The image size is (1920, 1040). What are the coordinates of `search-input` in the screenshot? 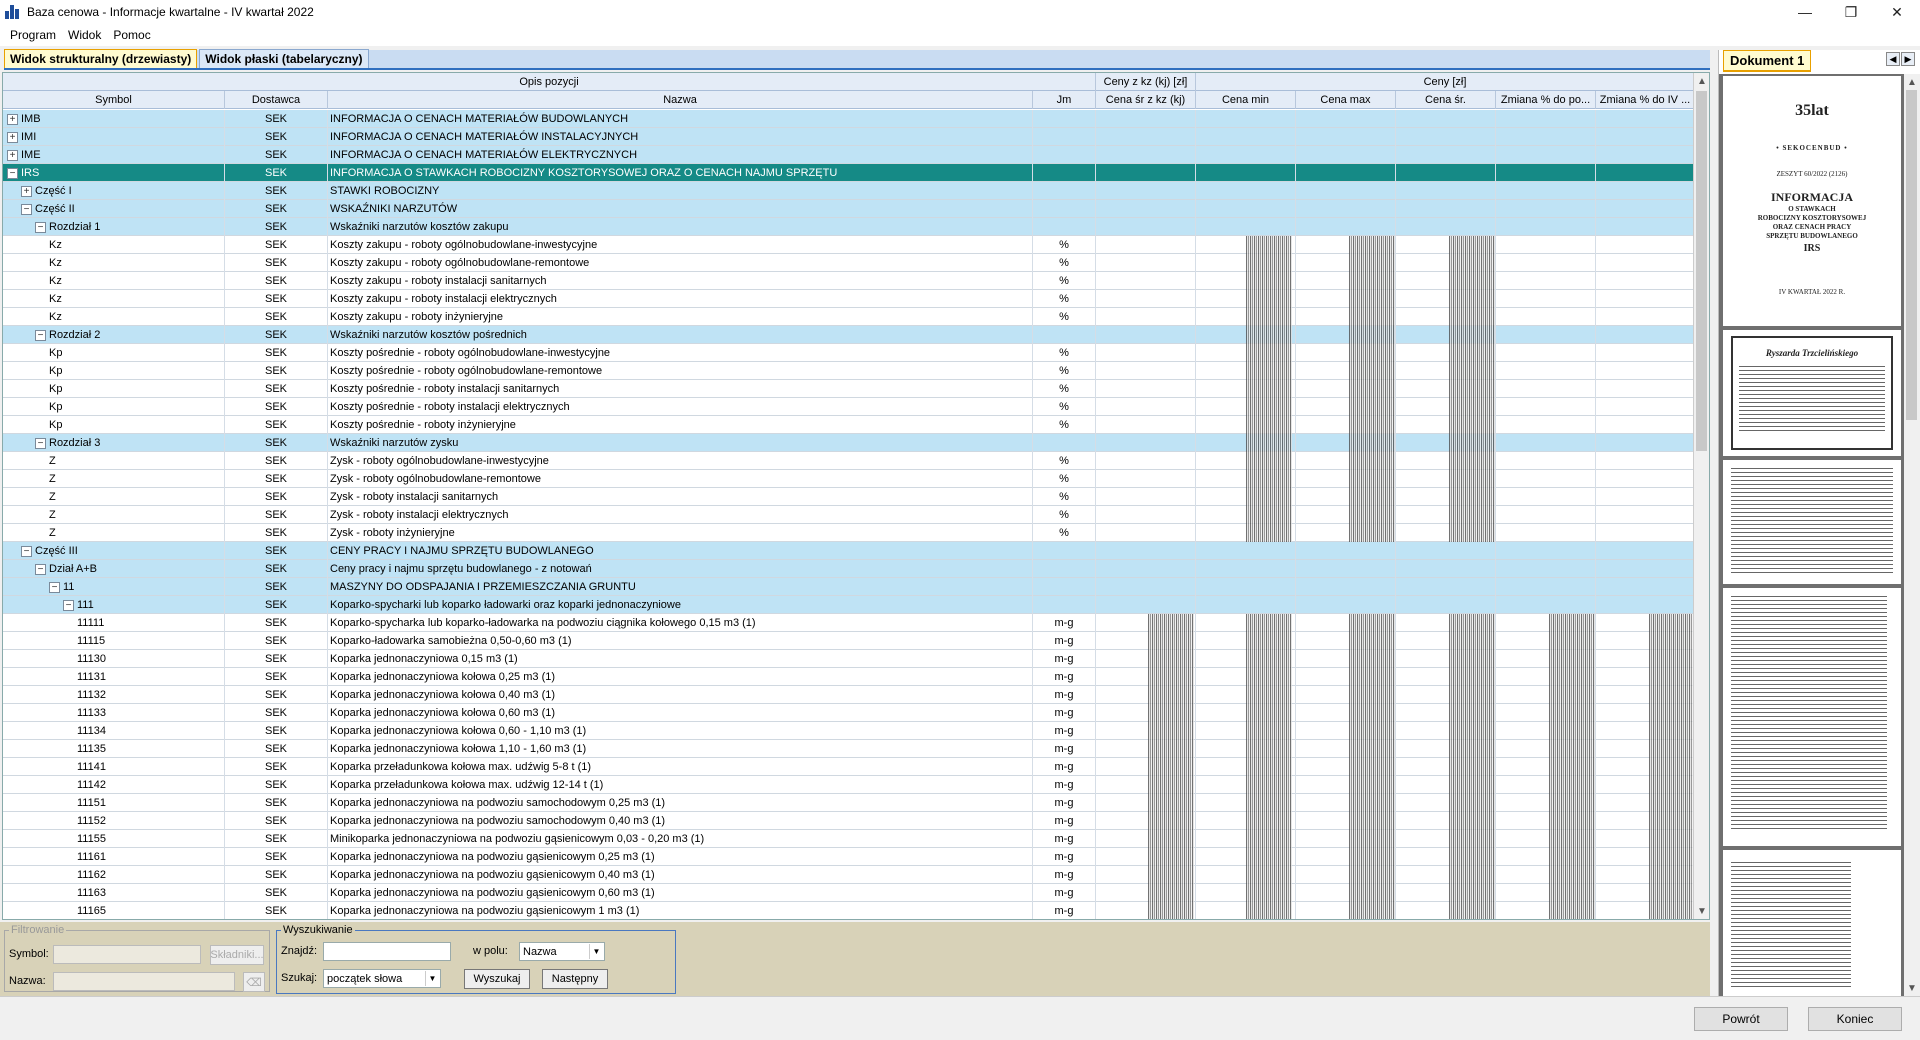 It's located at (387, 951).